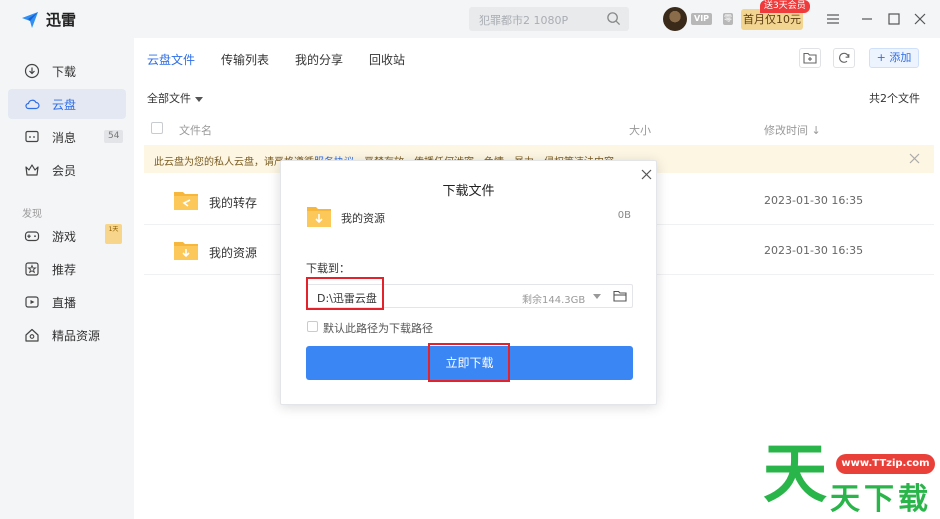 The image size is (940, 519). I want to click on sidebar-item-messages: 消息 54, so click(67, 137).